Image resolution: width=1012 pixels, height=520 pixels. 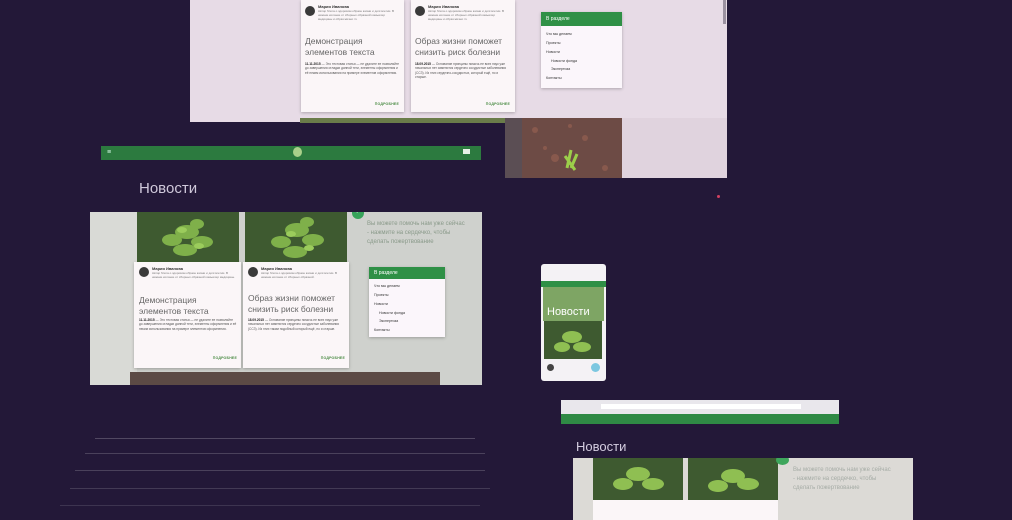 I want to click on donate-heart-button: ♥, so click(x=358, y=215).